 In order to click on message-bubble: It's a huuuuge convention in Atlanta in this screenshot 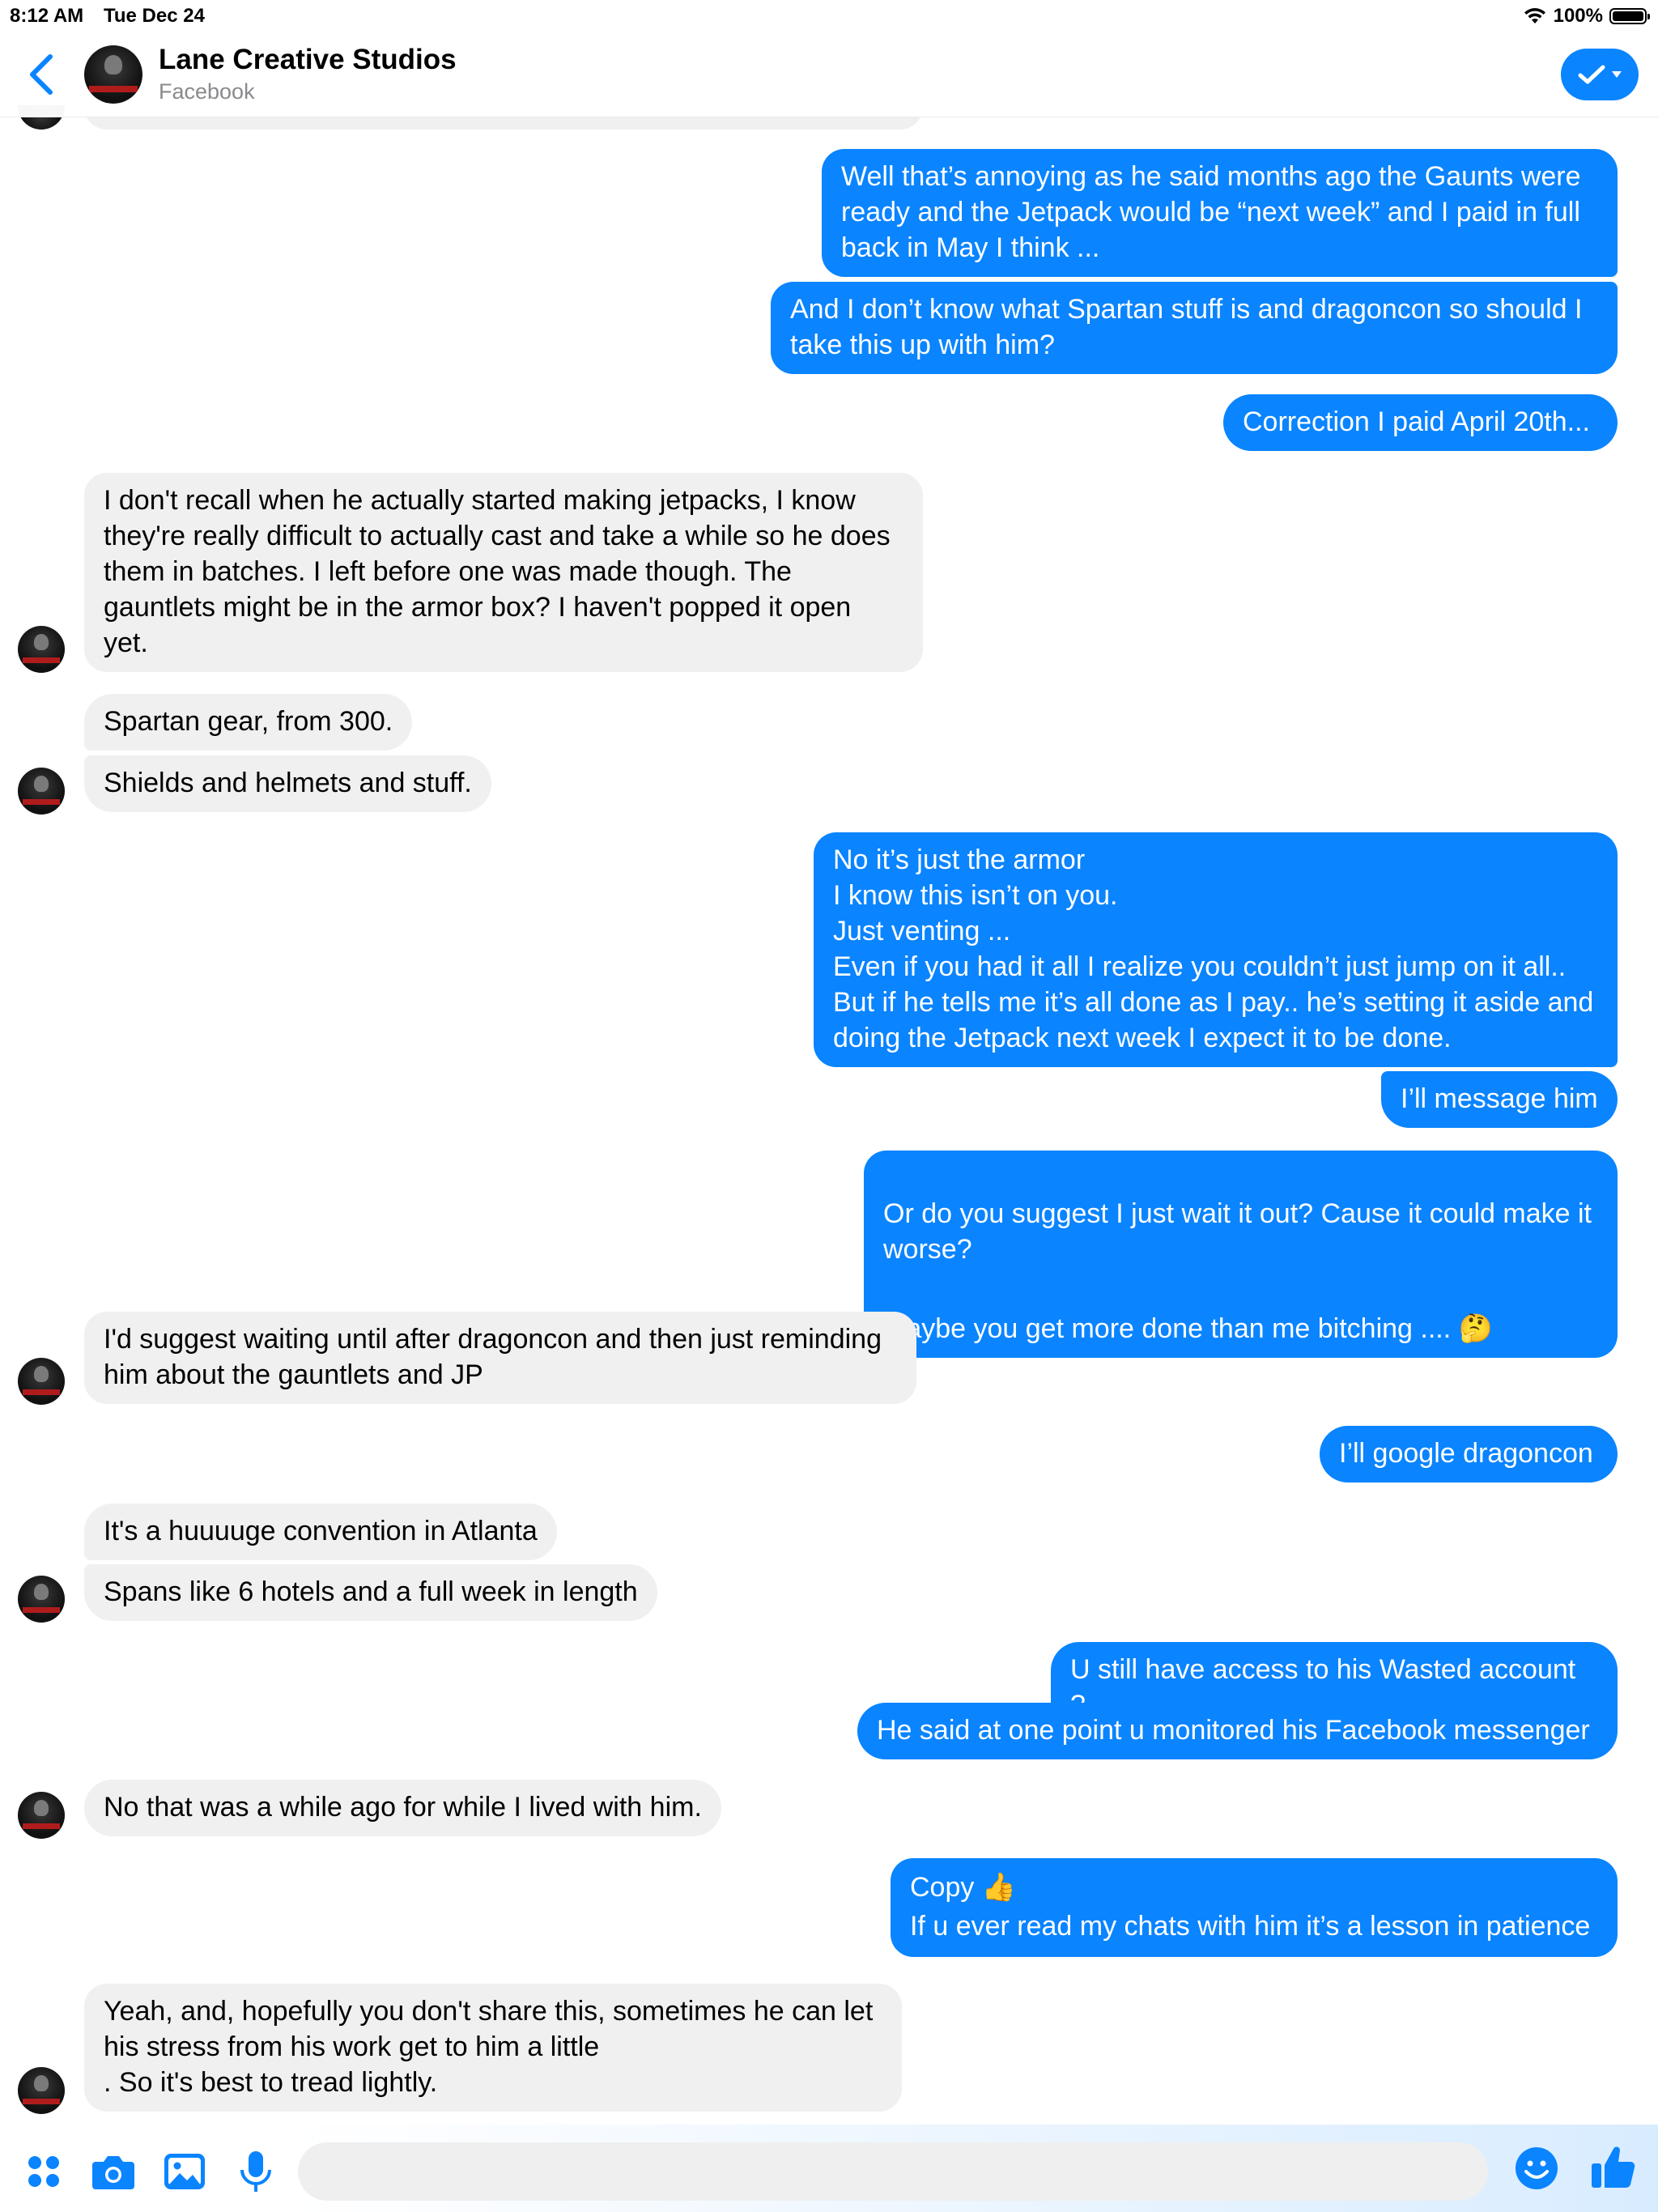, I will do `click(320, 1532)`.